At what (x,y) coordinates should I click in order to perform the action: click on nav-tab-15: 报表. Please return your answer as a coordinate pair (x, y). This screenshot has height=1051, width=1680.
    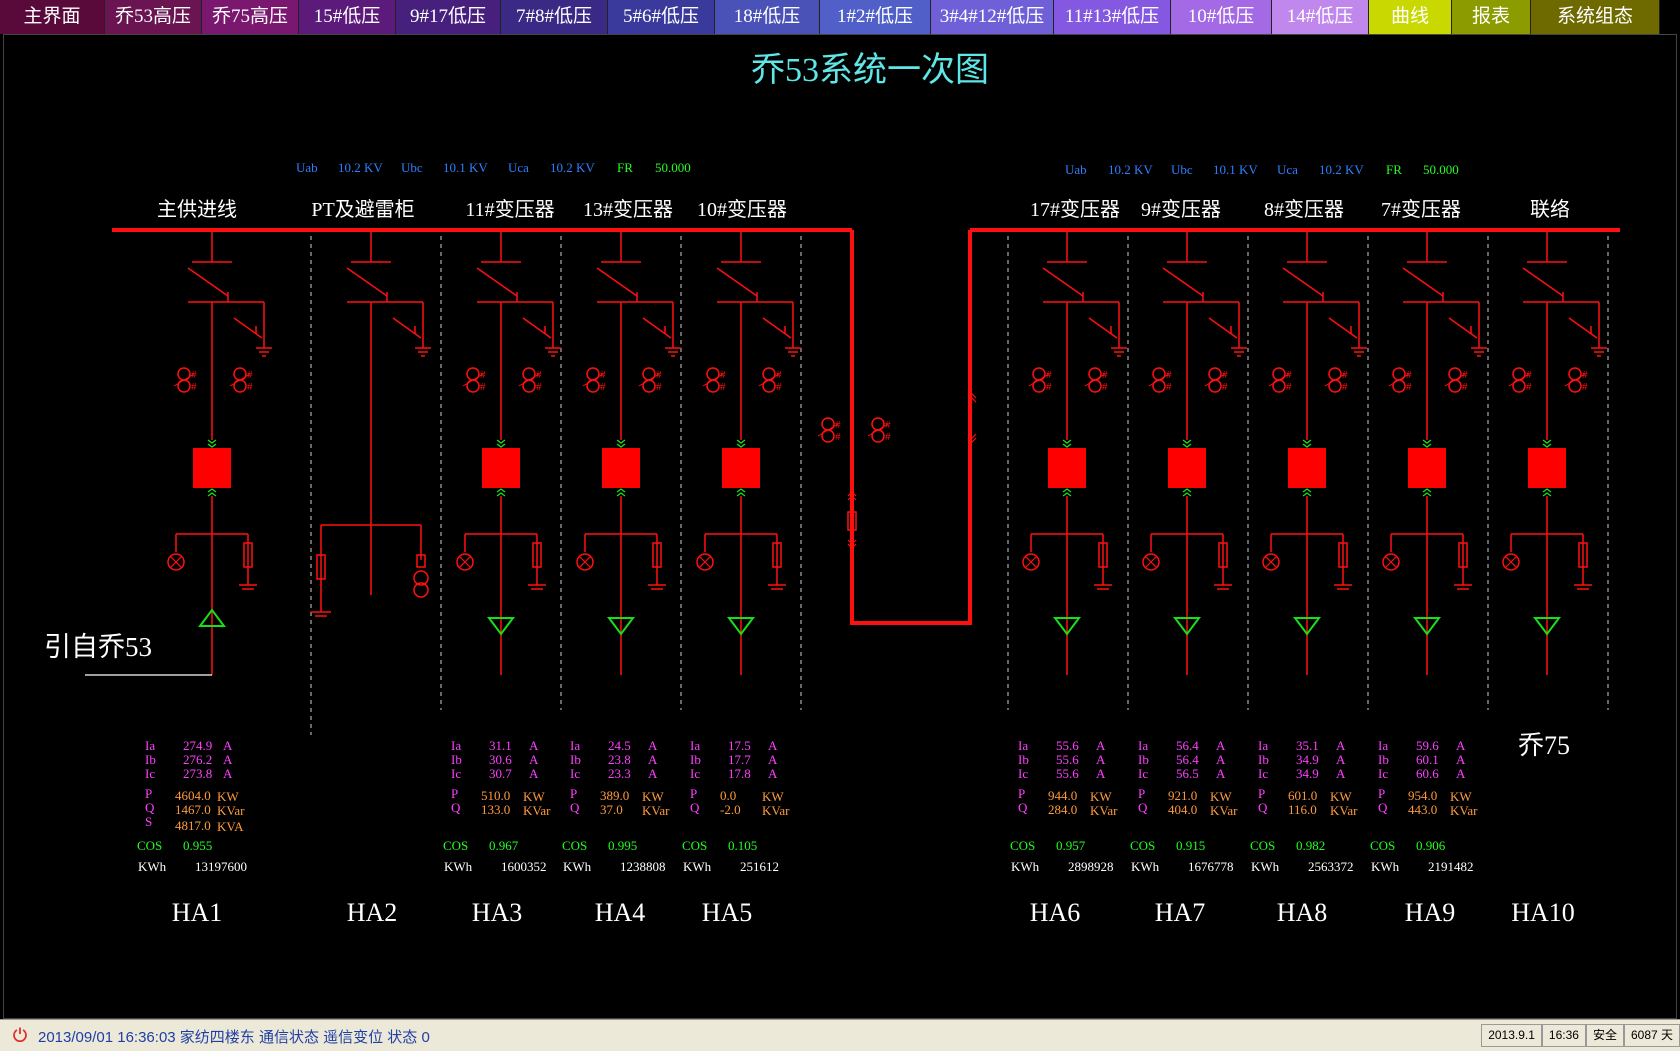
    Looking at the image, I should click on (1491, 17).